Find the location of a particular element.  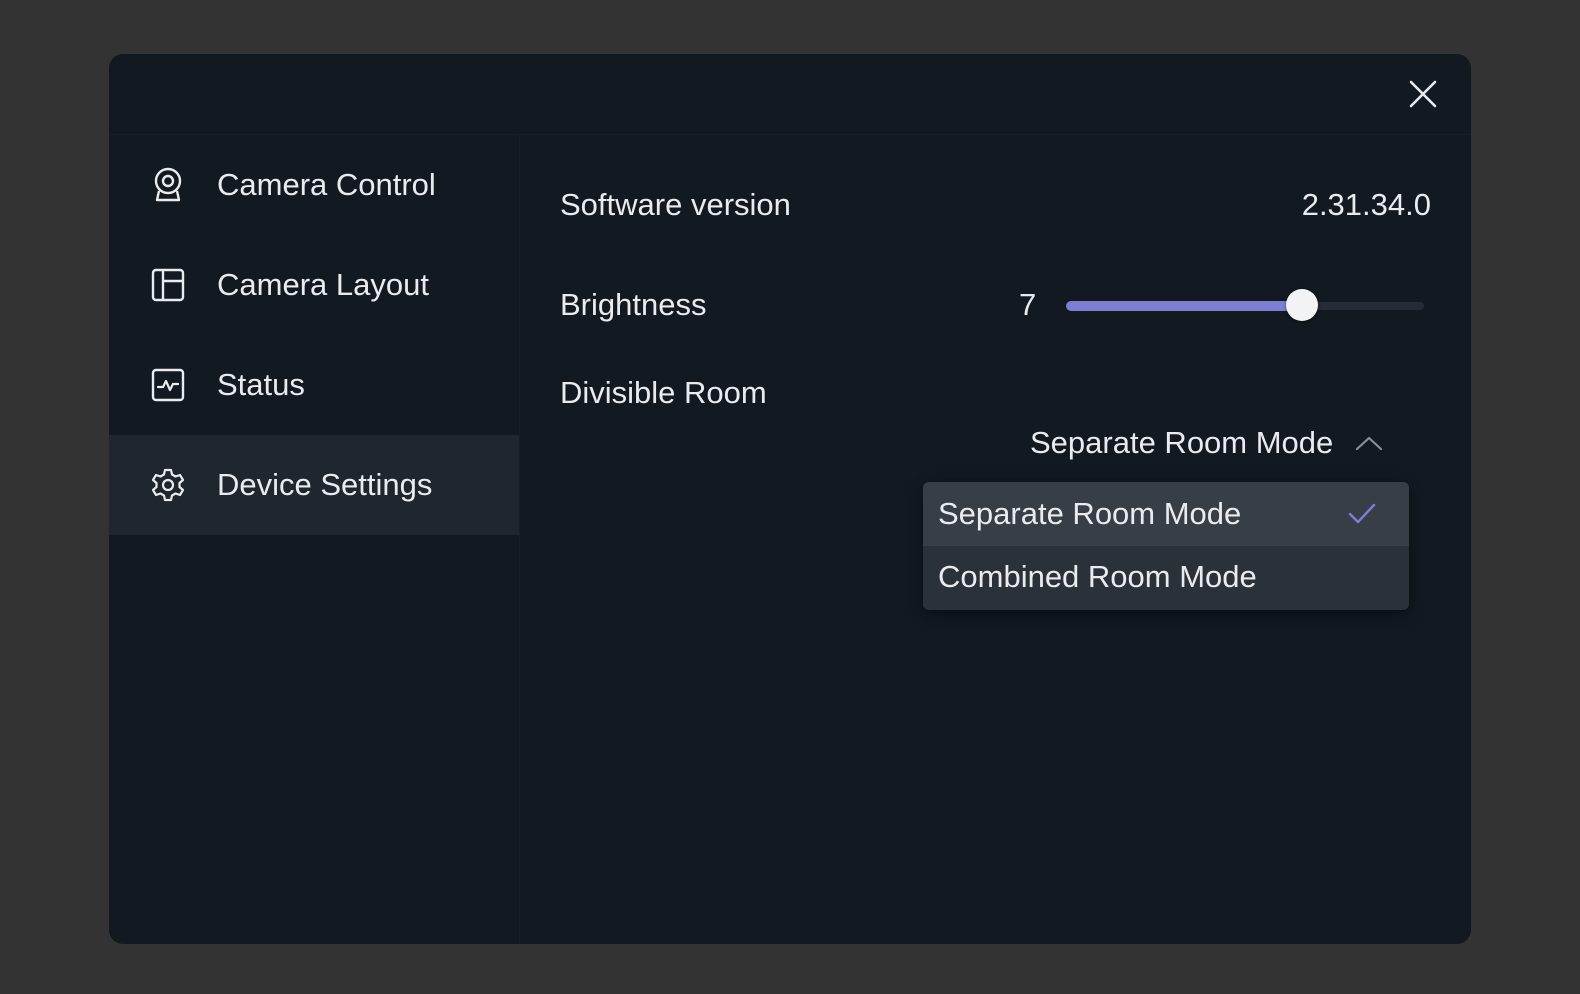

dropdown-selected-value: Separate Room Mode is located at coordinates (1182, 442).